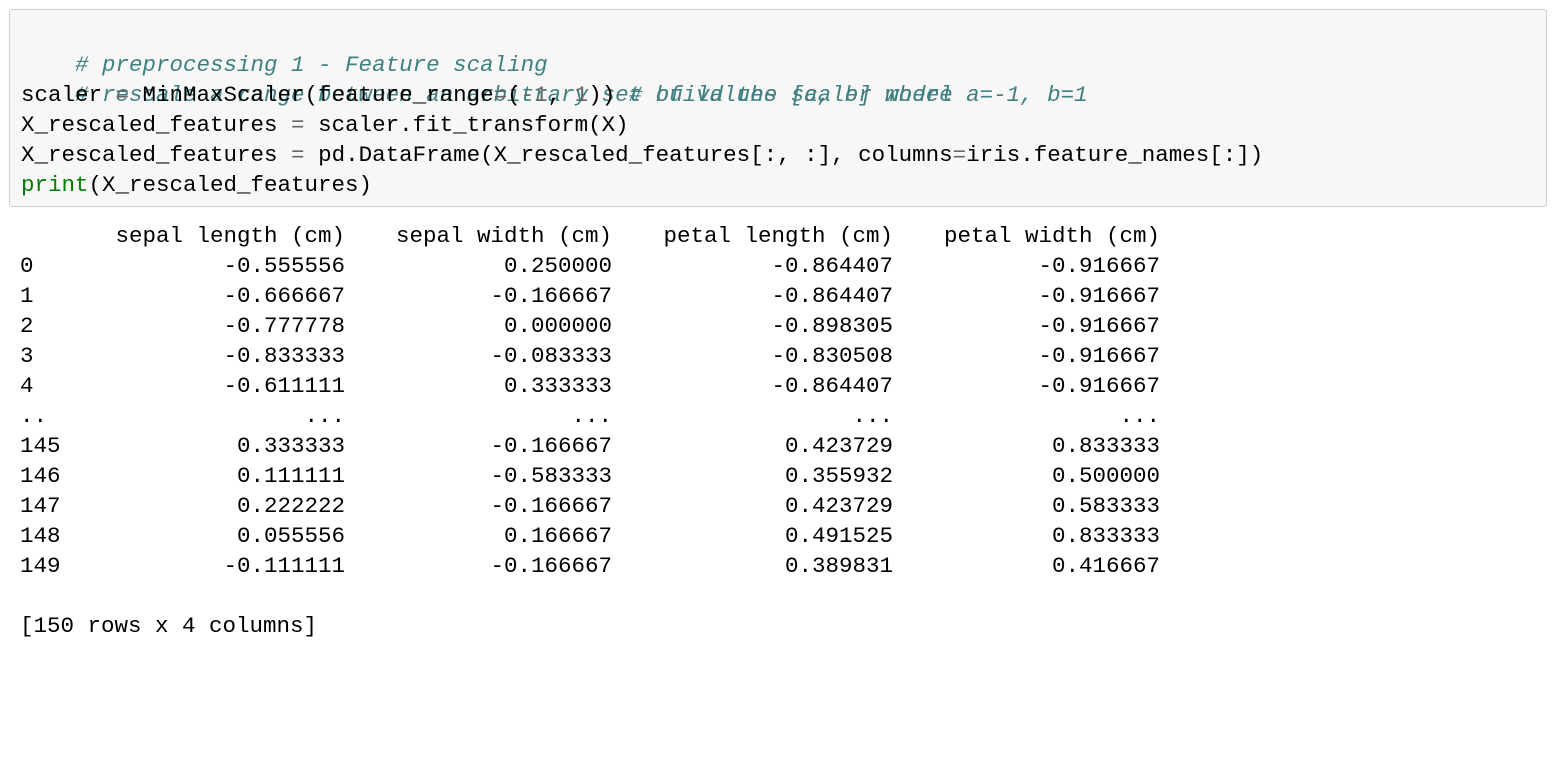 The height and width of the screenshot is (761, 1564). Describe the element at coordinates (311, 95) in the screenshot. I see `code-text: MinMaxScaler(feature_range` at that location.